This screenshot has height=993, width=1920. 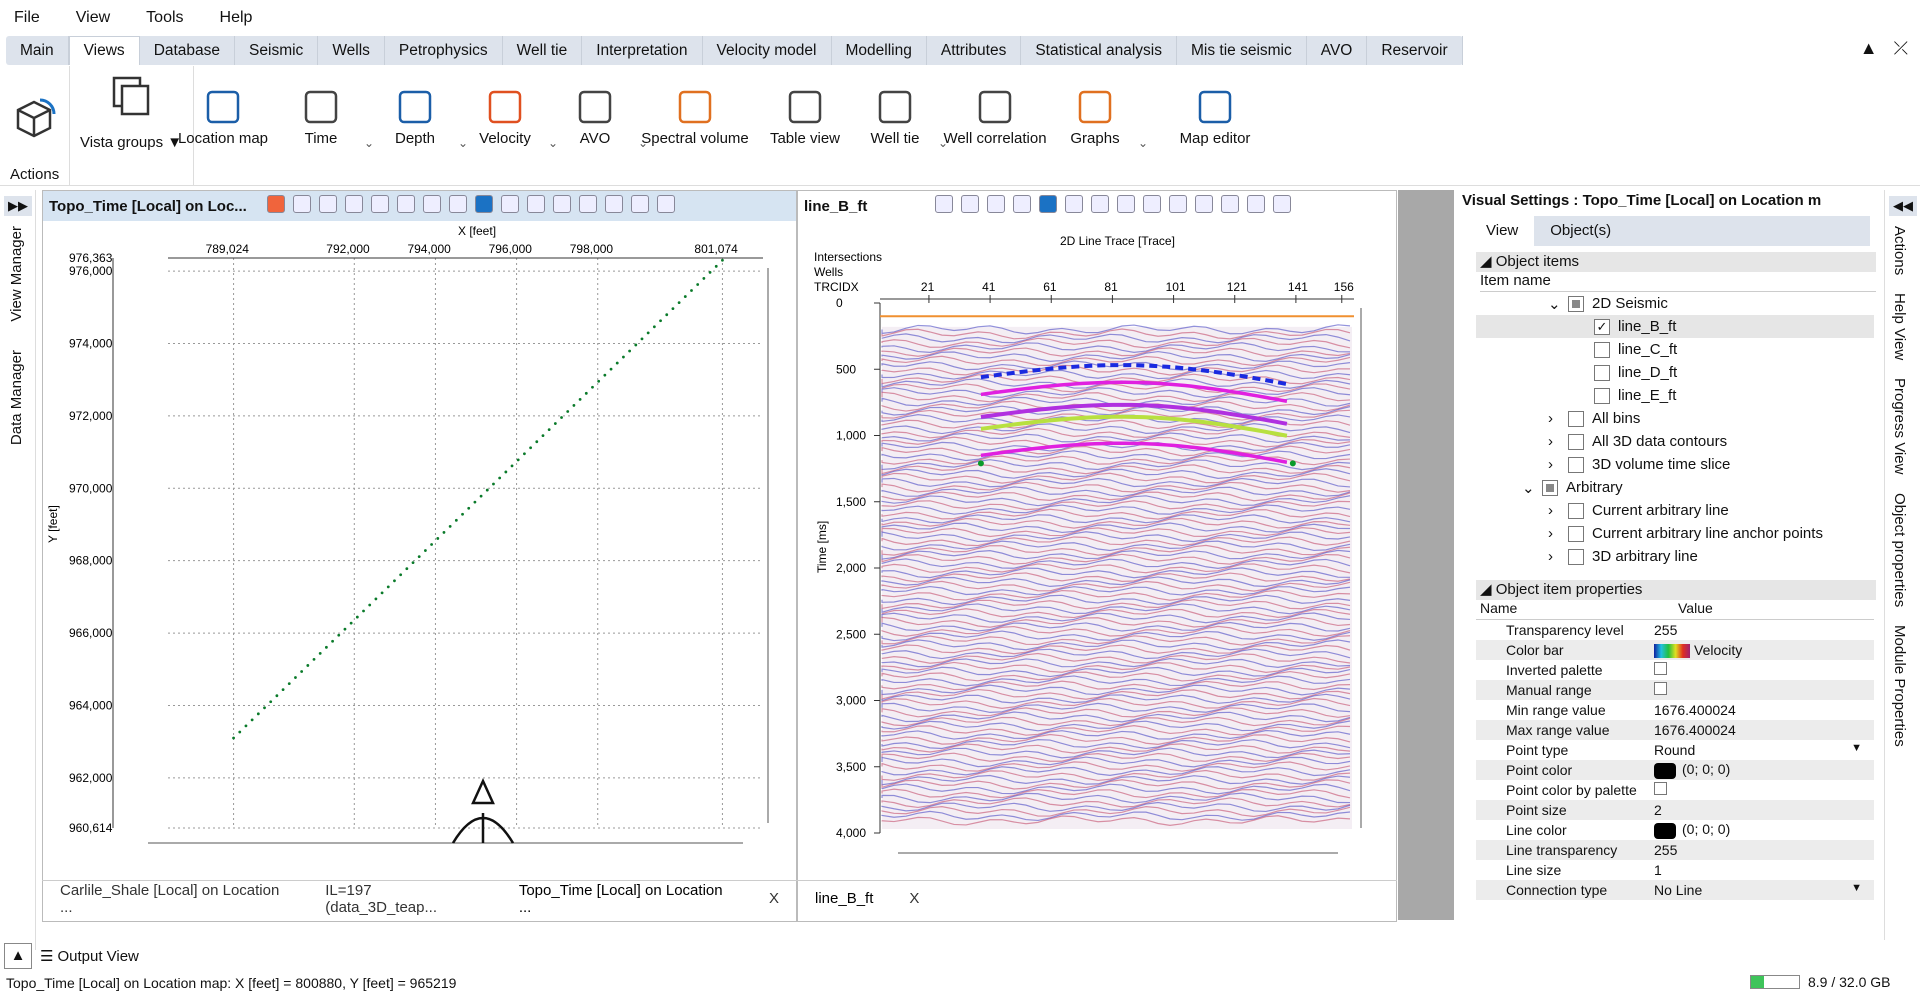 I want to click on view-tab: line_B_ft, so click(x=844, y=898).